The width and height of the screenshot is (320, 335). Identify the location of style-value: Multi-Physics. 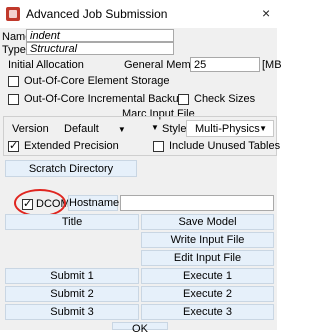
(227, 129).